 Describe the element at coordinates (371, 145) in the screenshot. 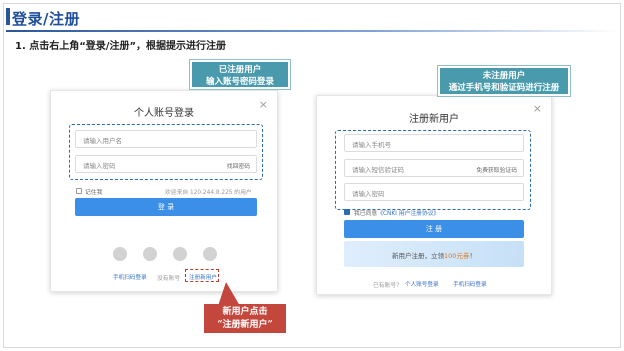

I see `phone-placeholder: 请输入手机号` at that location.